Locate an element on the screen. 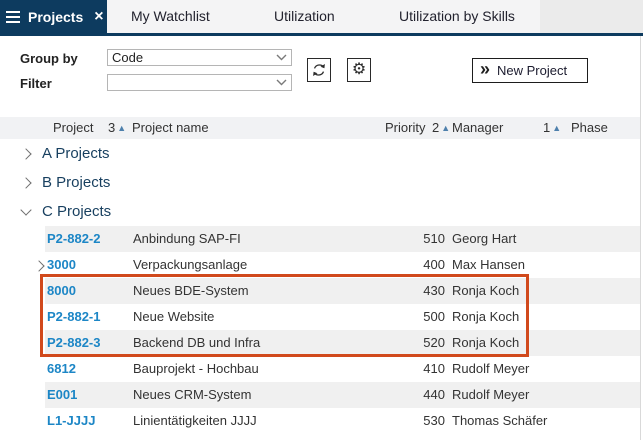  manager-cell: Max Hansen is located at coordinates (488, 264).